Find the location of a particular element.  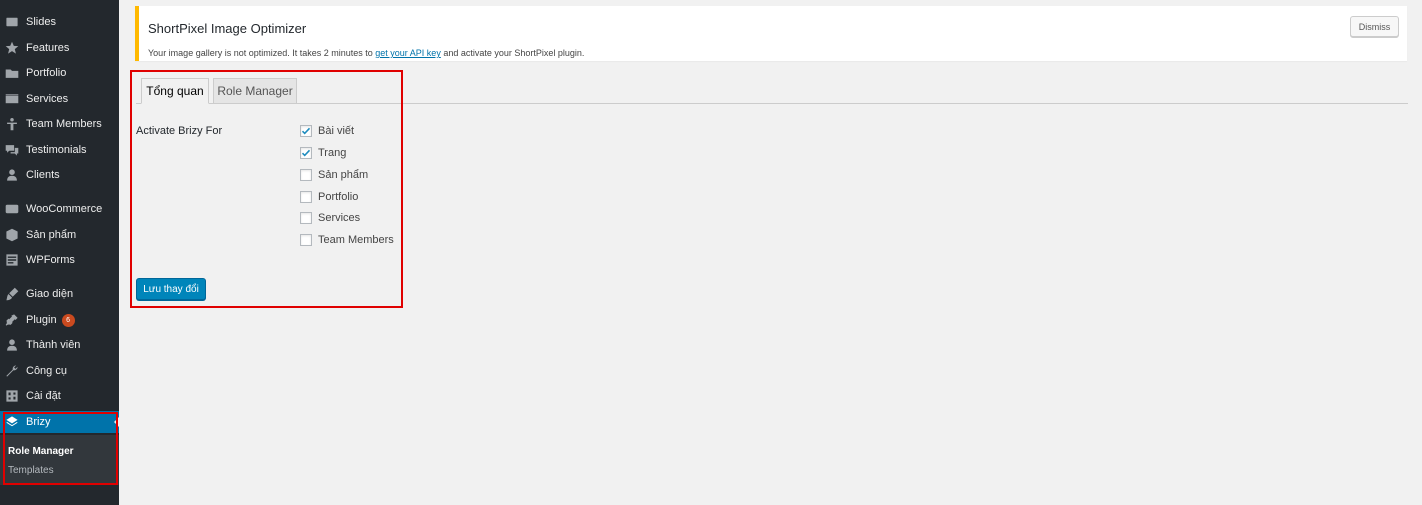

sidebar-item-testimonials: Testimonials is located at coordinates (59, 150).